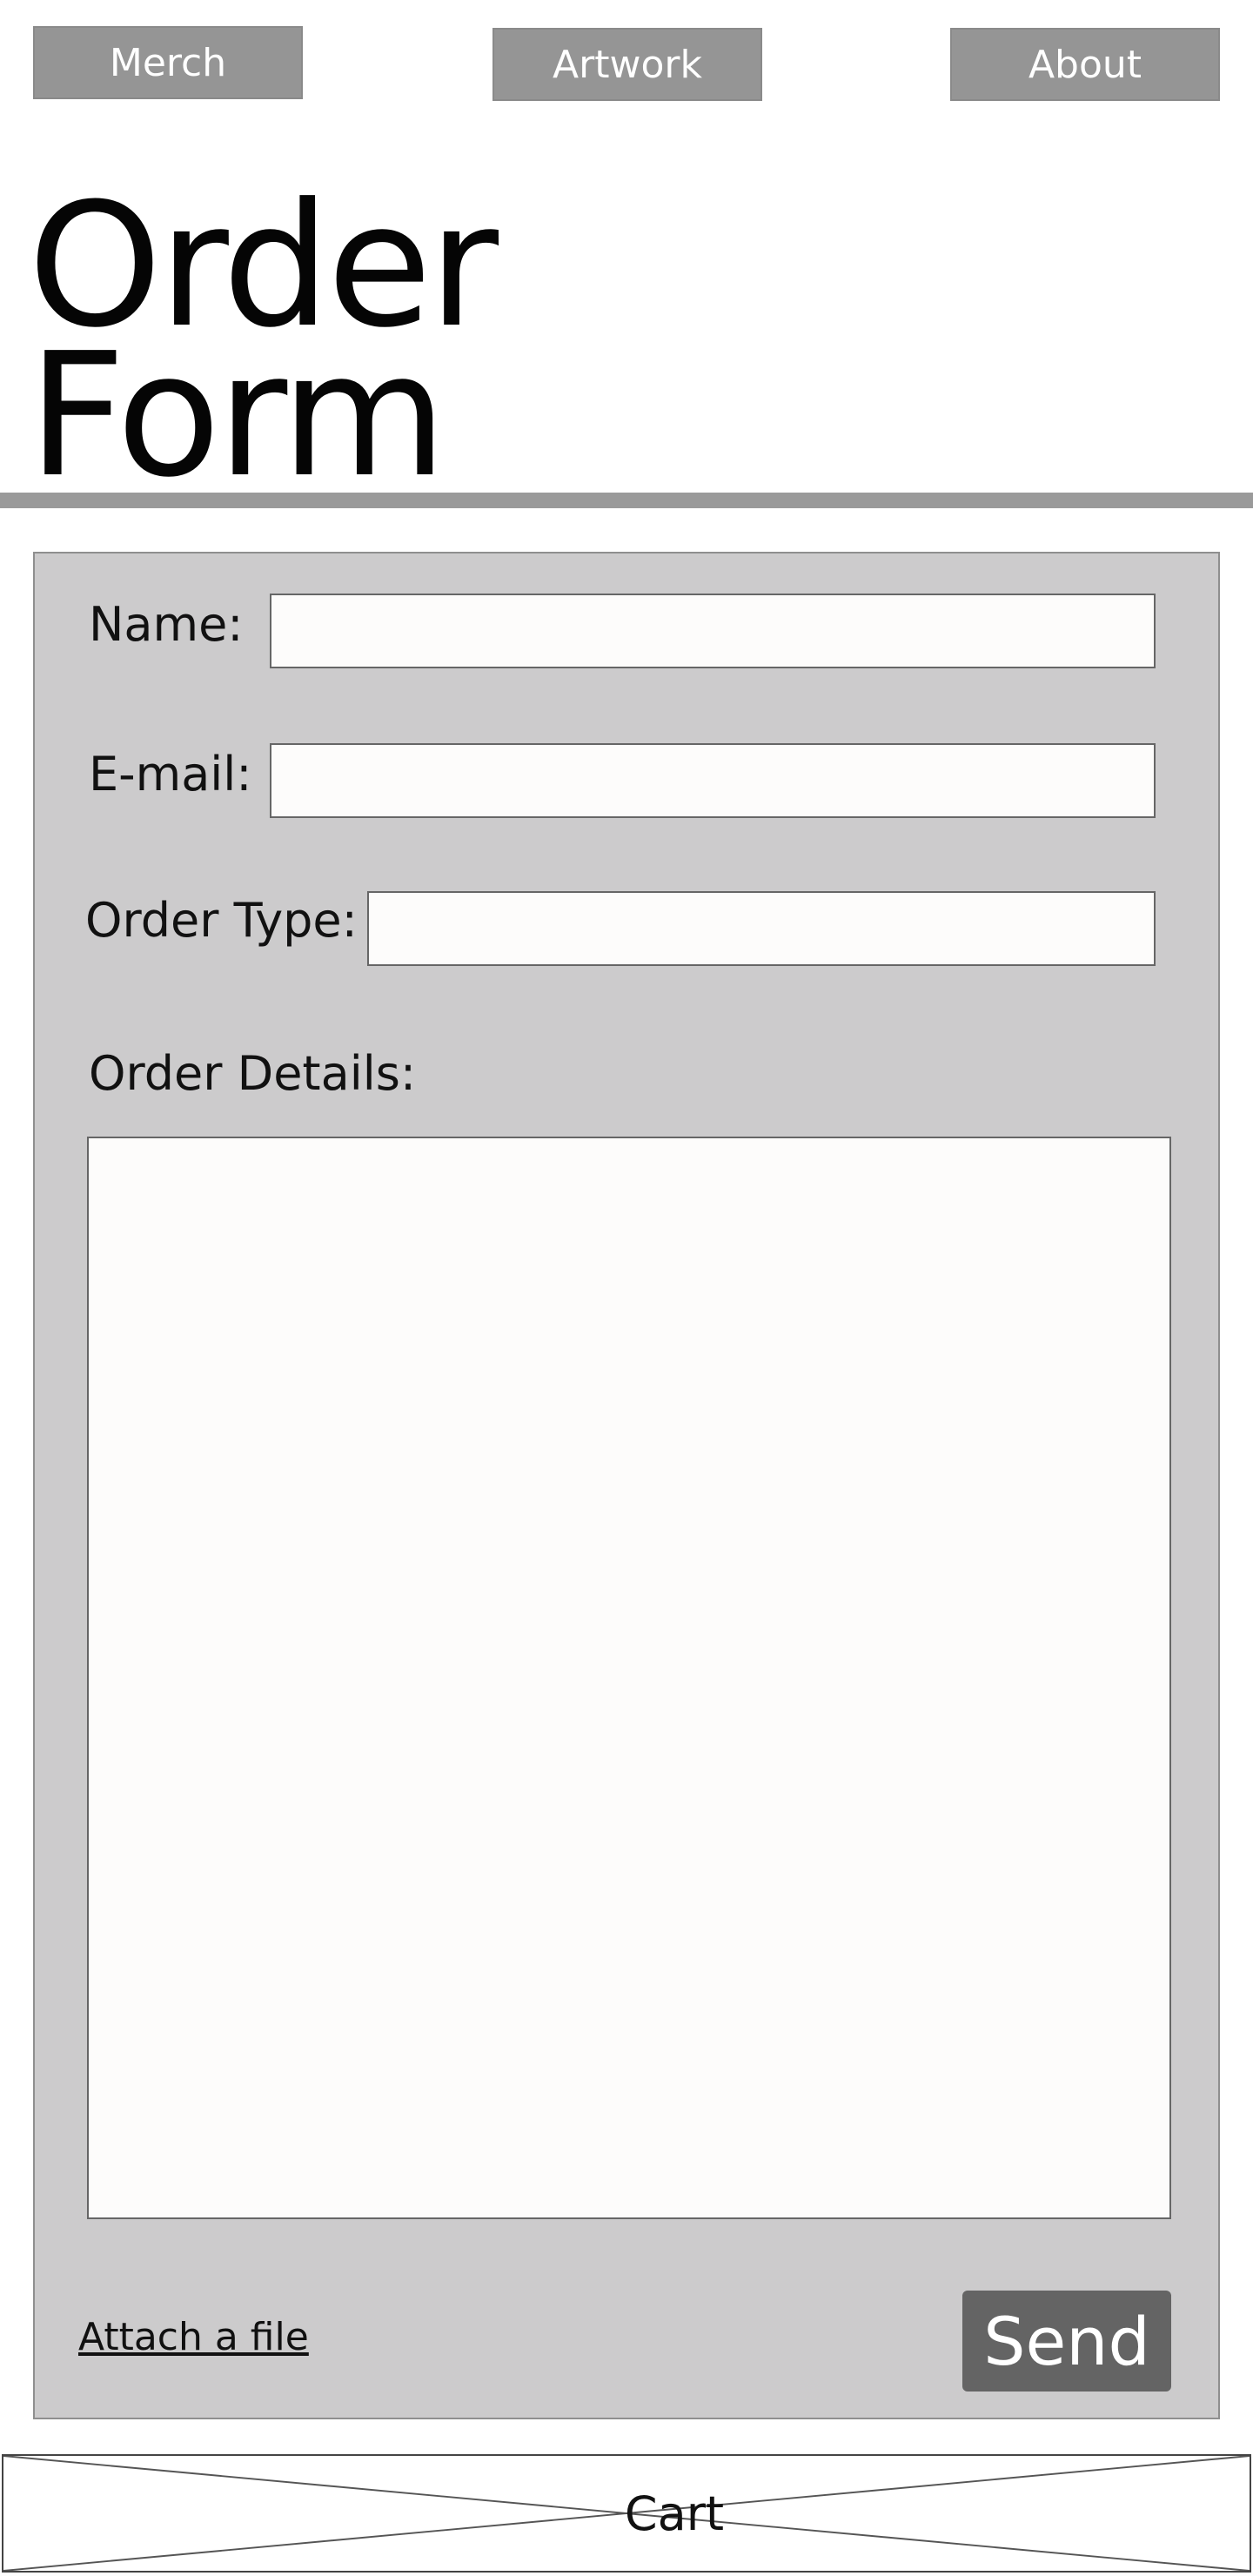 The width and height of the screenshot is (1253, 2576). Describe the element at coordinates (626, 501) in the screenshot. I see `header-divider` at that location.